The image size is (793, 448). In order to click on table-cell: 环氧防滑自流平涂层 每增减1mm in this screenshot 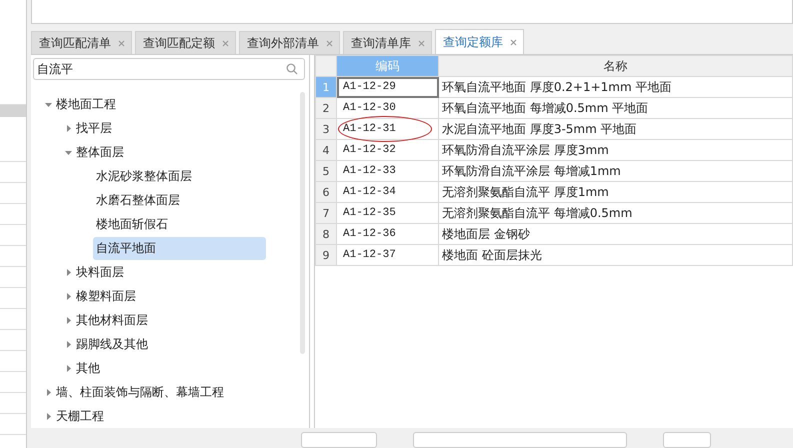, I will do `click(615, 171)`.